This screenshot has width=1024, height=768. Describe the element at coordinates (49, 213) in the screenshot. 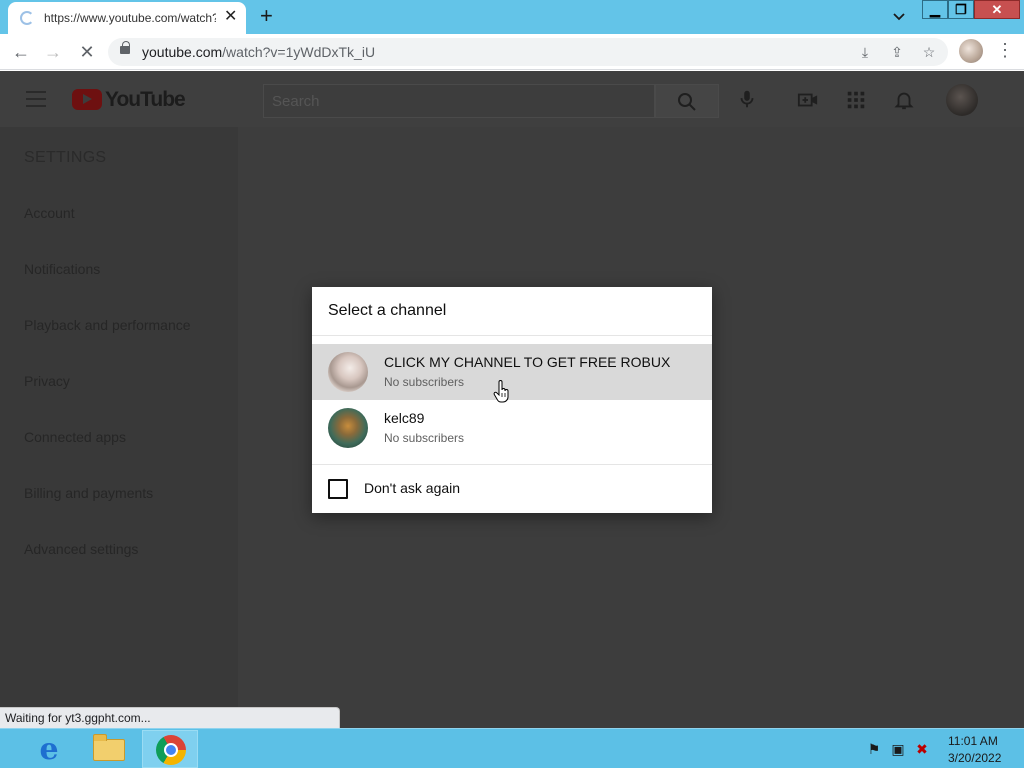

I see `sidebar-item-account: Account` at that location.